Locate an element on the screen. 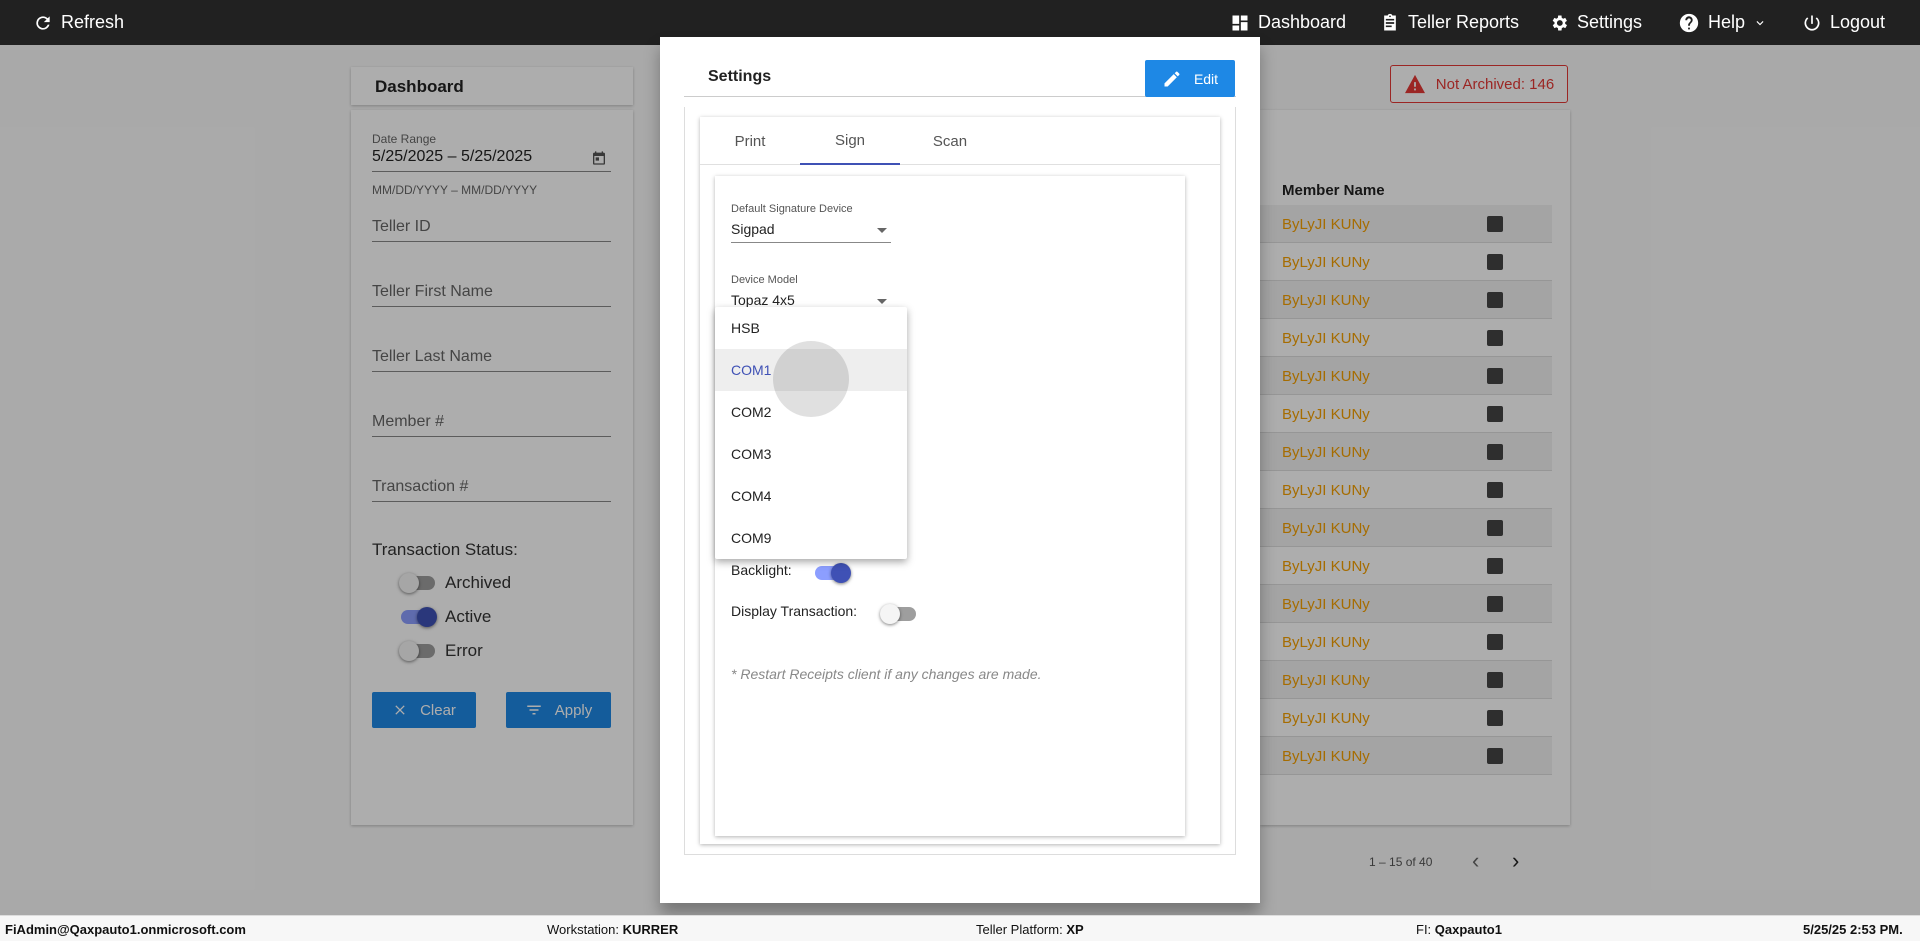 Image resolution: width=1920 pixels, height=941 pixels. nav-settings: Settings is located at coordinates (1595, 22).